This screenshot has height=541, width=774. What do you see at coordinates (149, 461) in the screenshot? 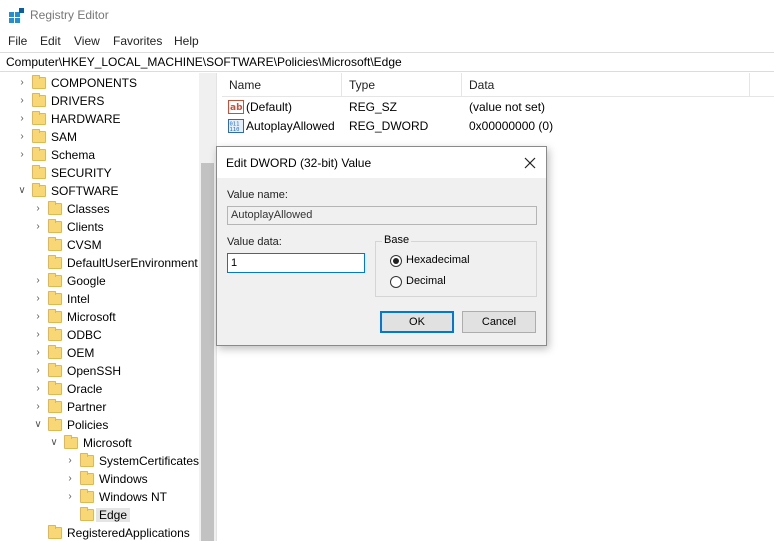
I see `tree-item-label: SystemCertificates` at bounding box center [149, 461].